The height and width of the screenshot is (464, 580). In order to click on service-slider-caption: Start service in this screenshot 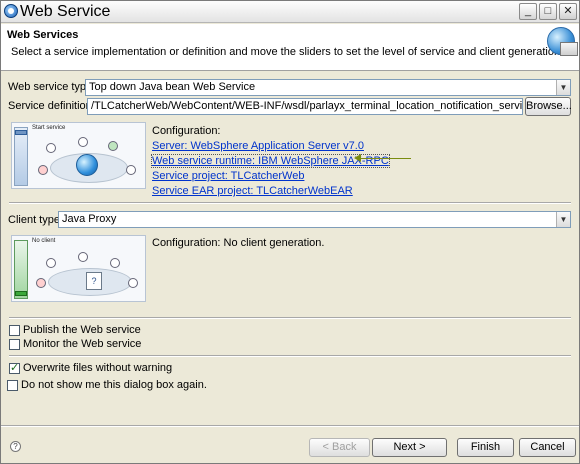, I will do `click(49, 128)`.